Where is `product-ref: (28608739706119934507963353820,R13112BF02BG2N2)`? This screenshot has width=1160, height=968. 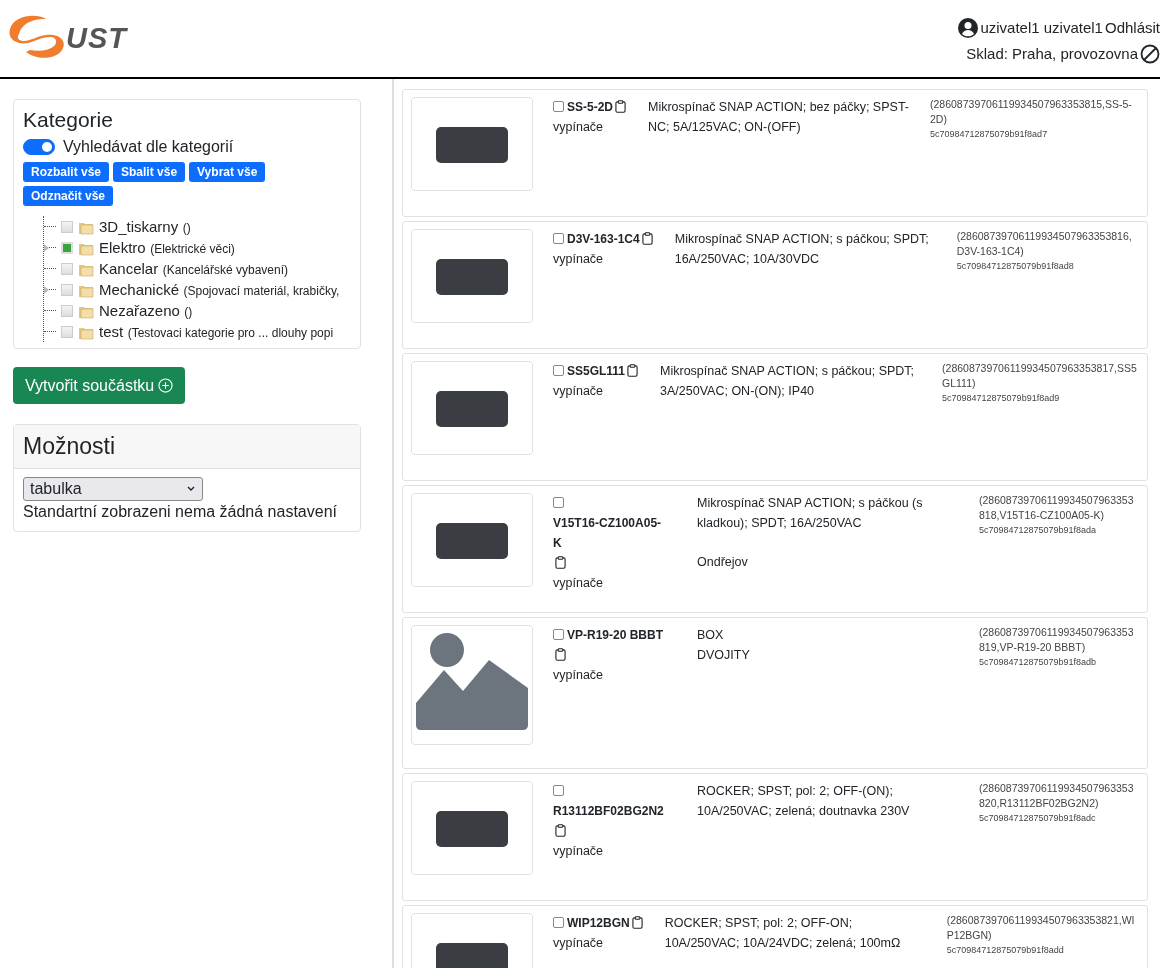 product-ref: (28608739706119934507963353820,R13112BF02BG2N2) is located at coordinates (1057, 796).